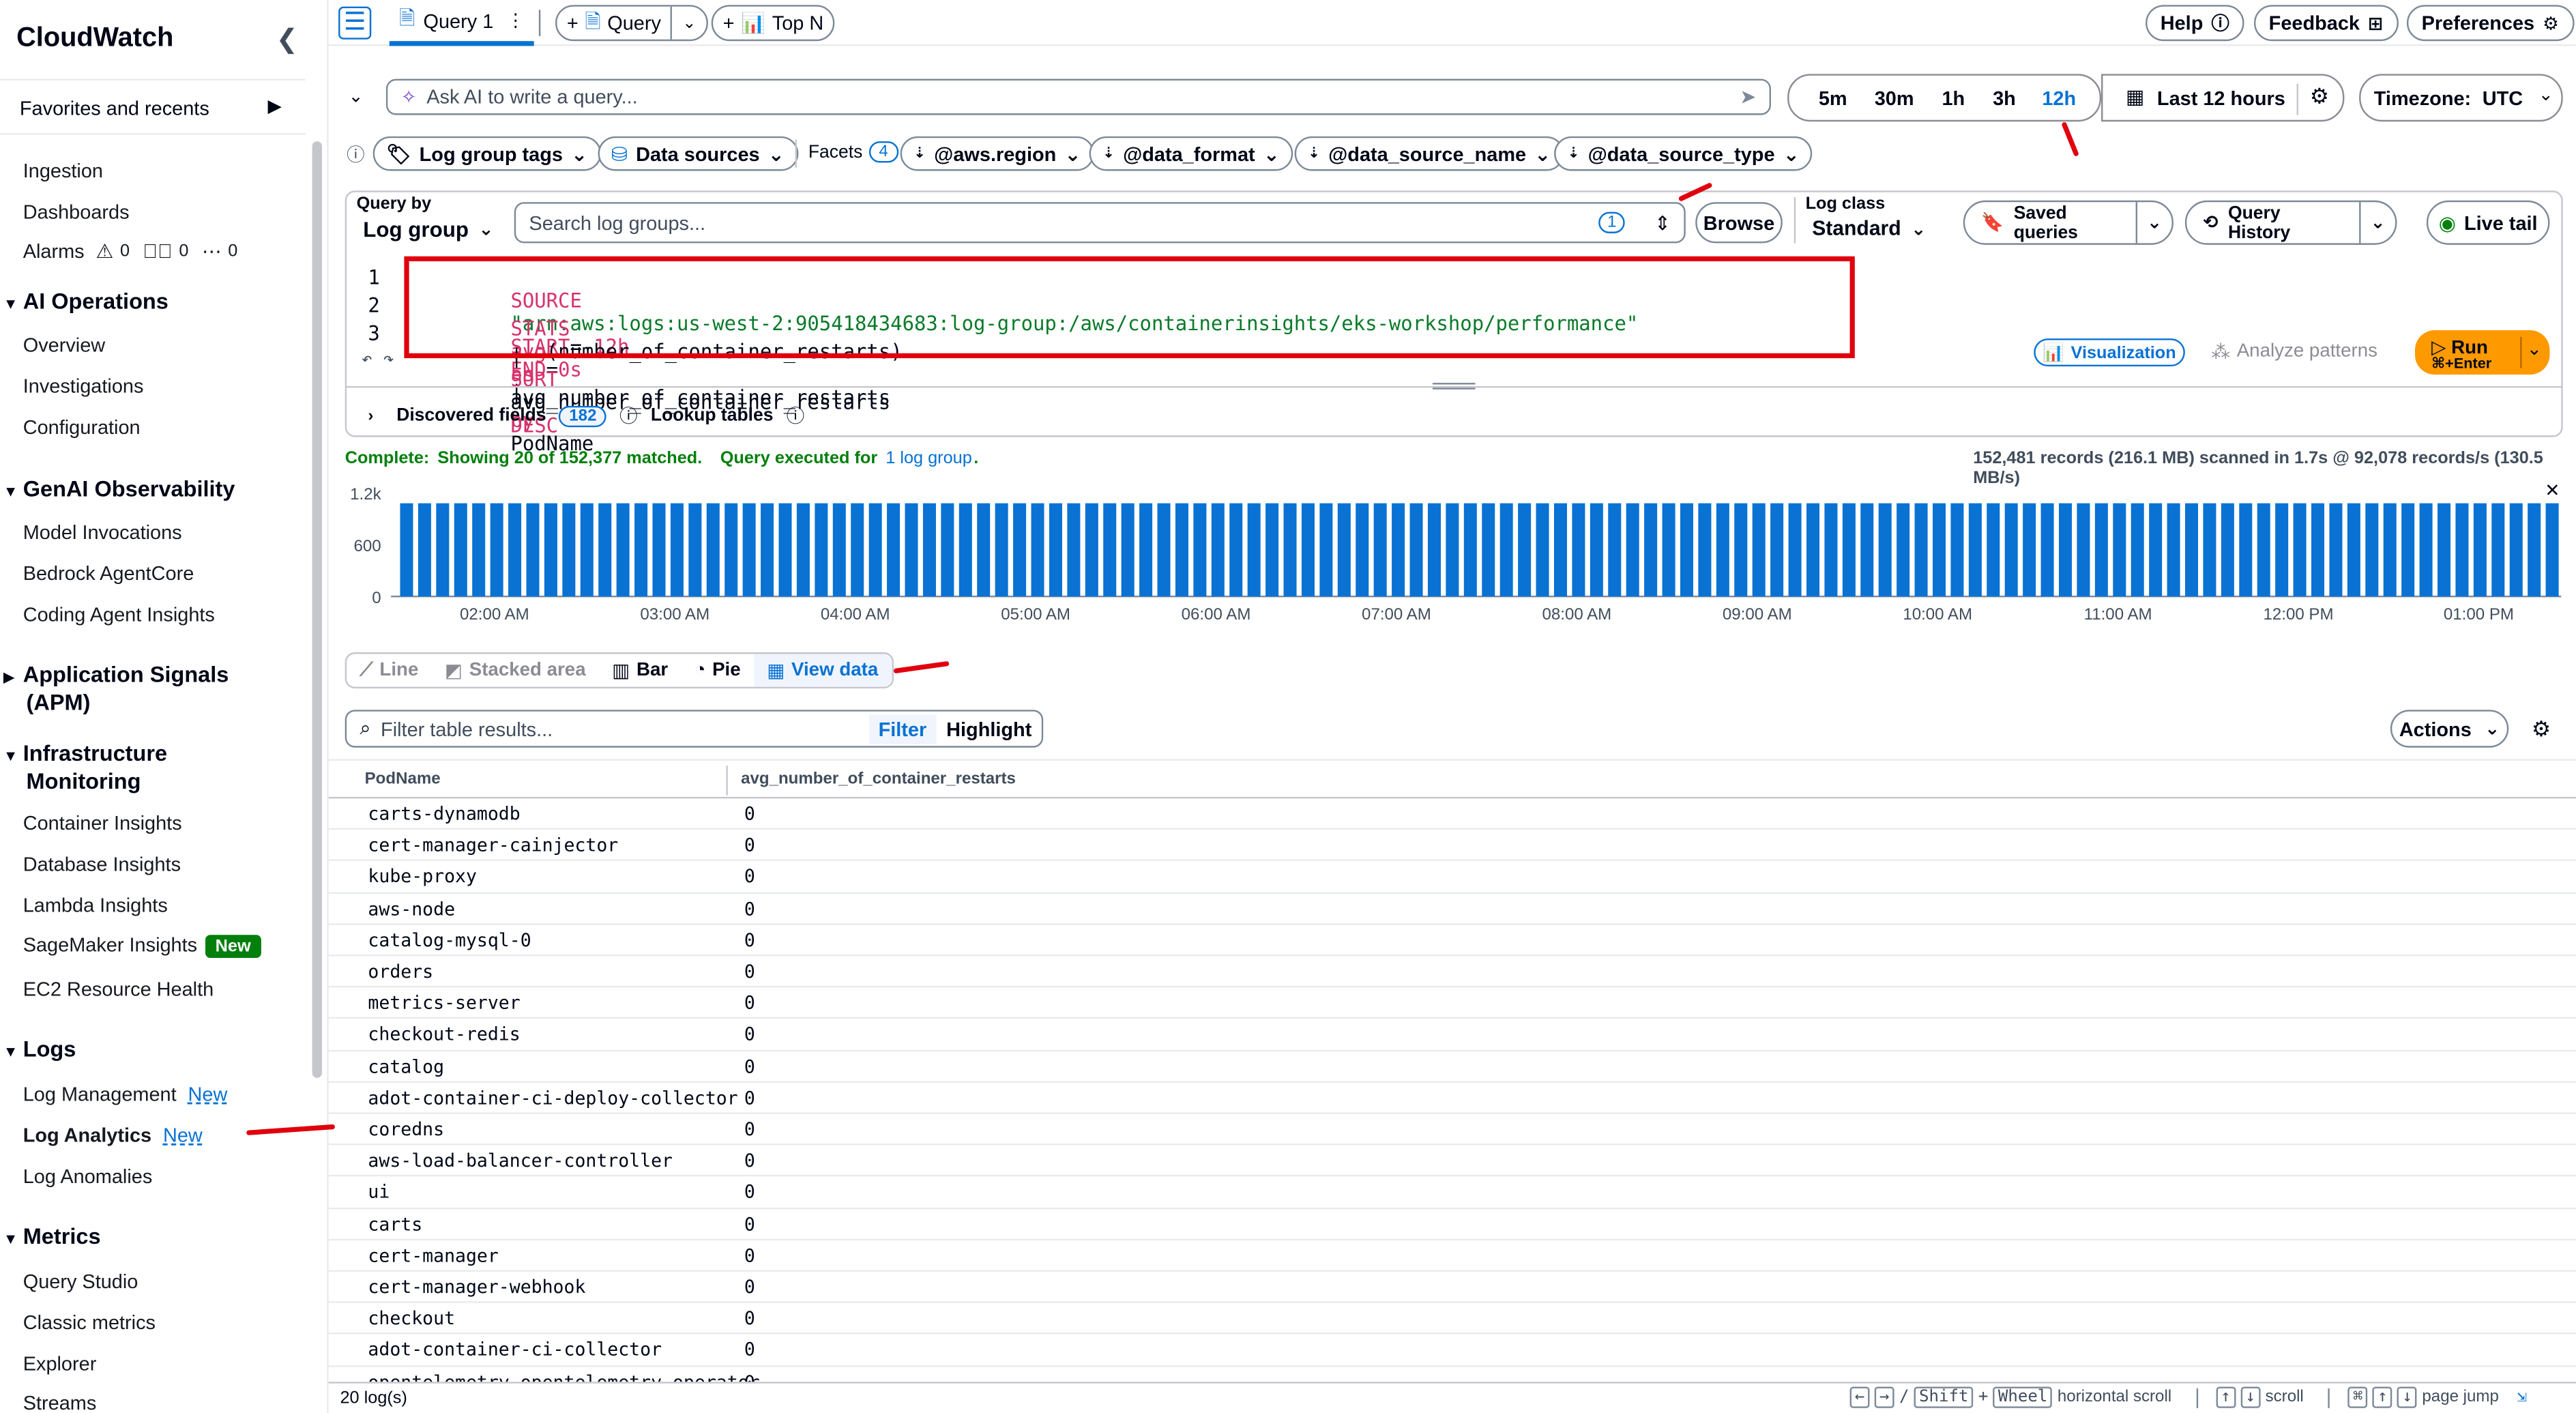 The width and height of the screenshot is (2576, 1413). I want to click on sidebar-section-logs: ▼ Logs, so click(38, 1049).